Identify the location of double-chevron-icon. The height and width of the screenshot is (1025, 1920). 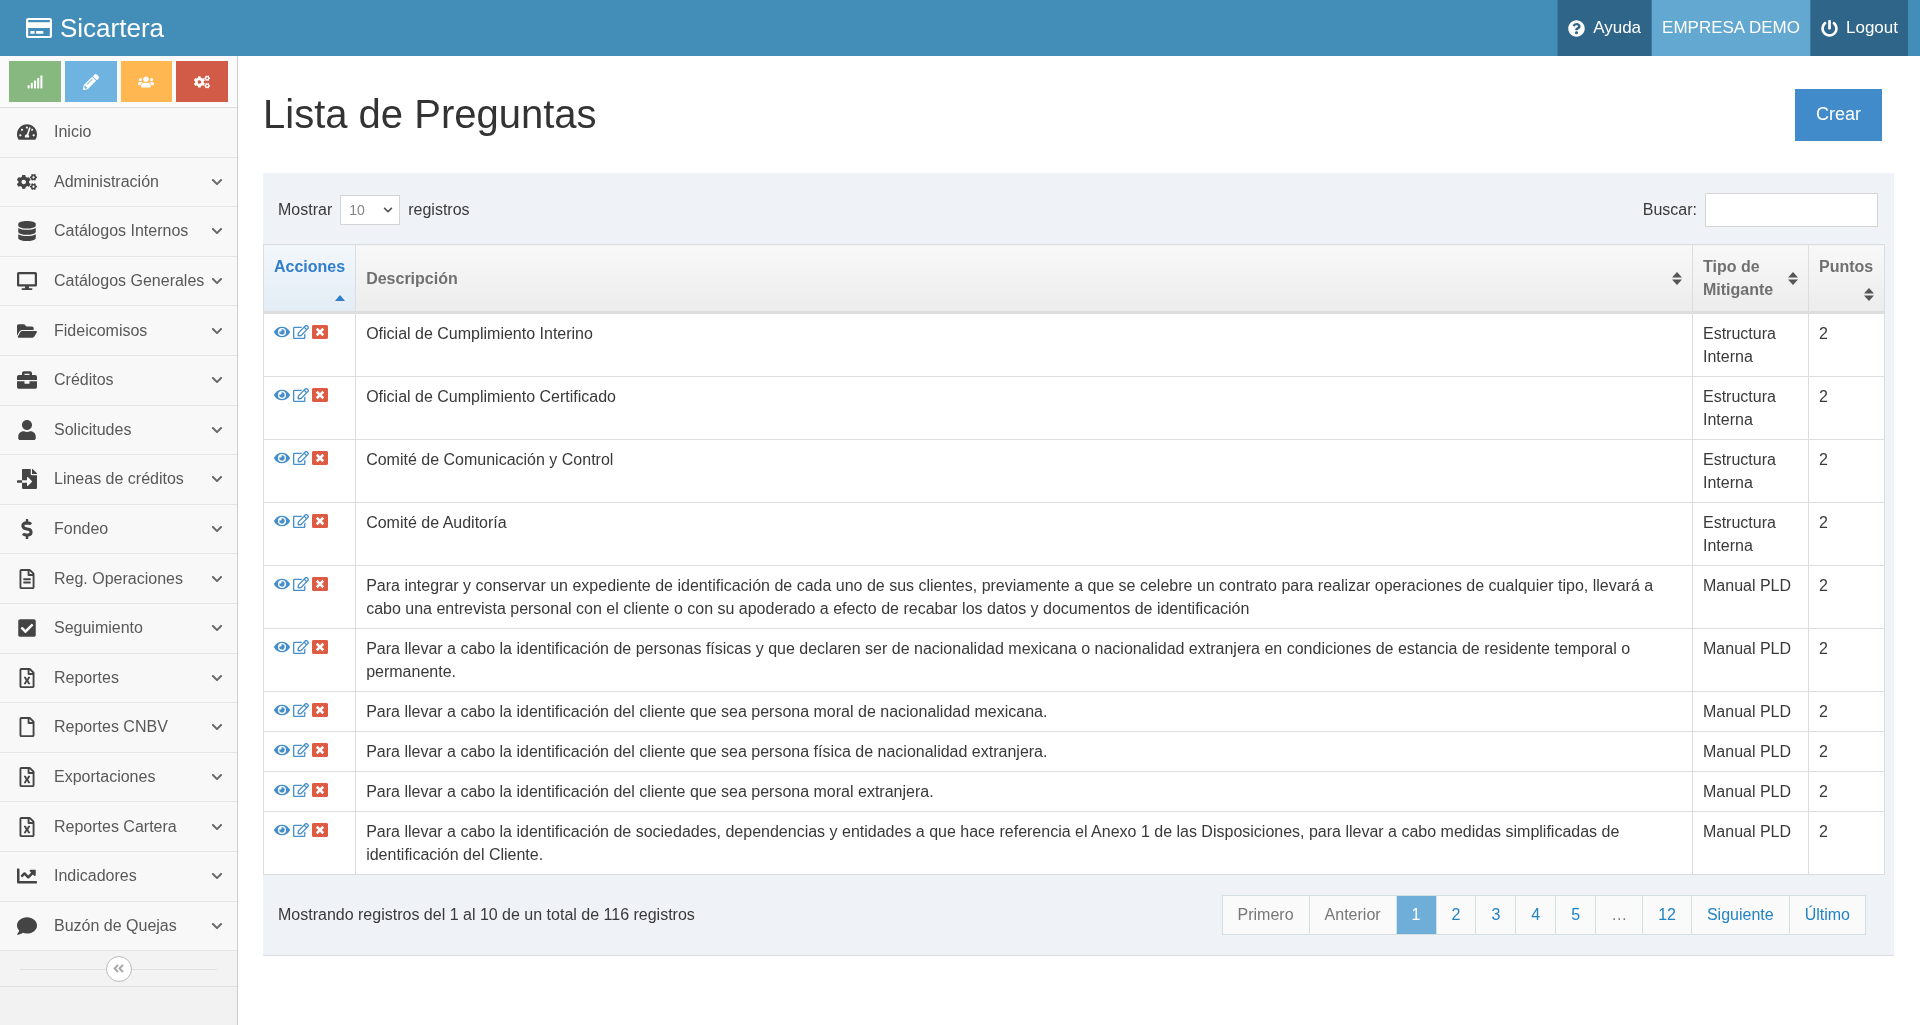
(118, 969).